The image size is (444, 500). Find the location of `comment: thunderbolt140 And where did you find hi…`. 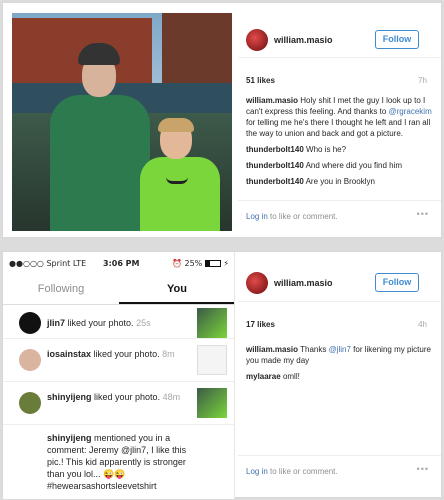

comment: thunderbolt140 And where did you find hi… is located at coordinates (324, 165).